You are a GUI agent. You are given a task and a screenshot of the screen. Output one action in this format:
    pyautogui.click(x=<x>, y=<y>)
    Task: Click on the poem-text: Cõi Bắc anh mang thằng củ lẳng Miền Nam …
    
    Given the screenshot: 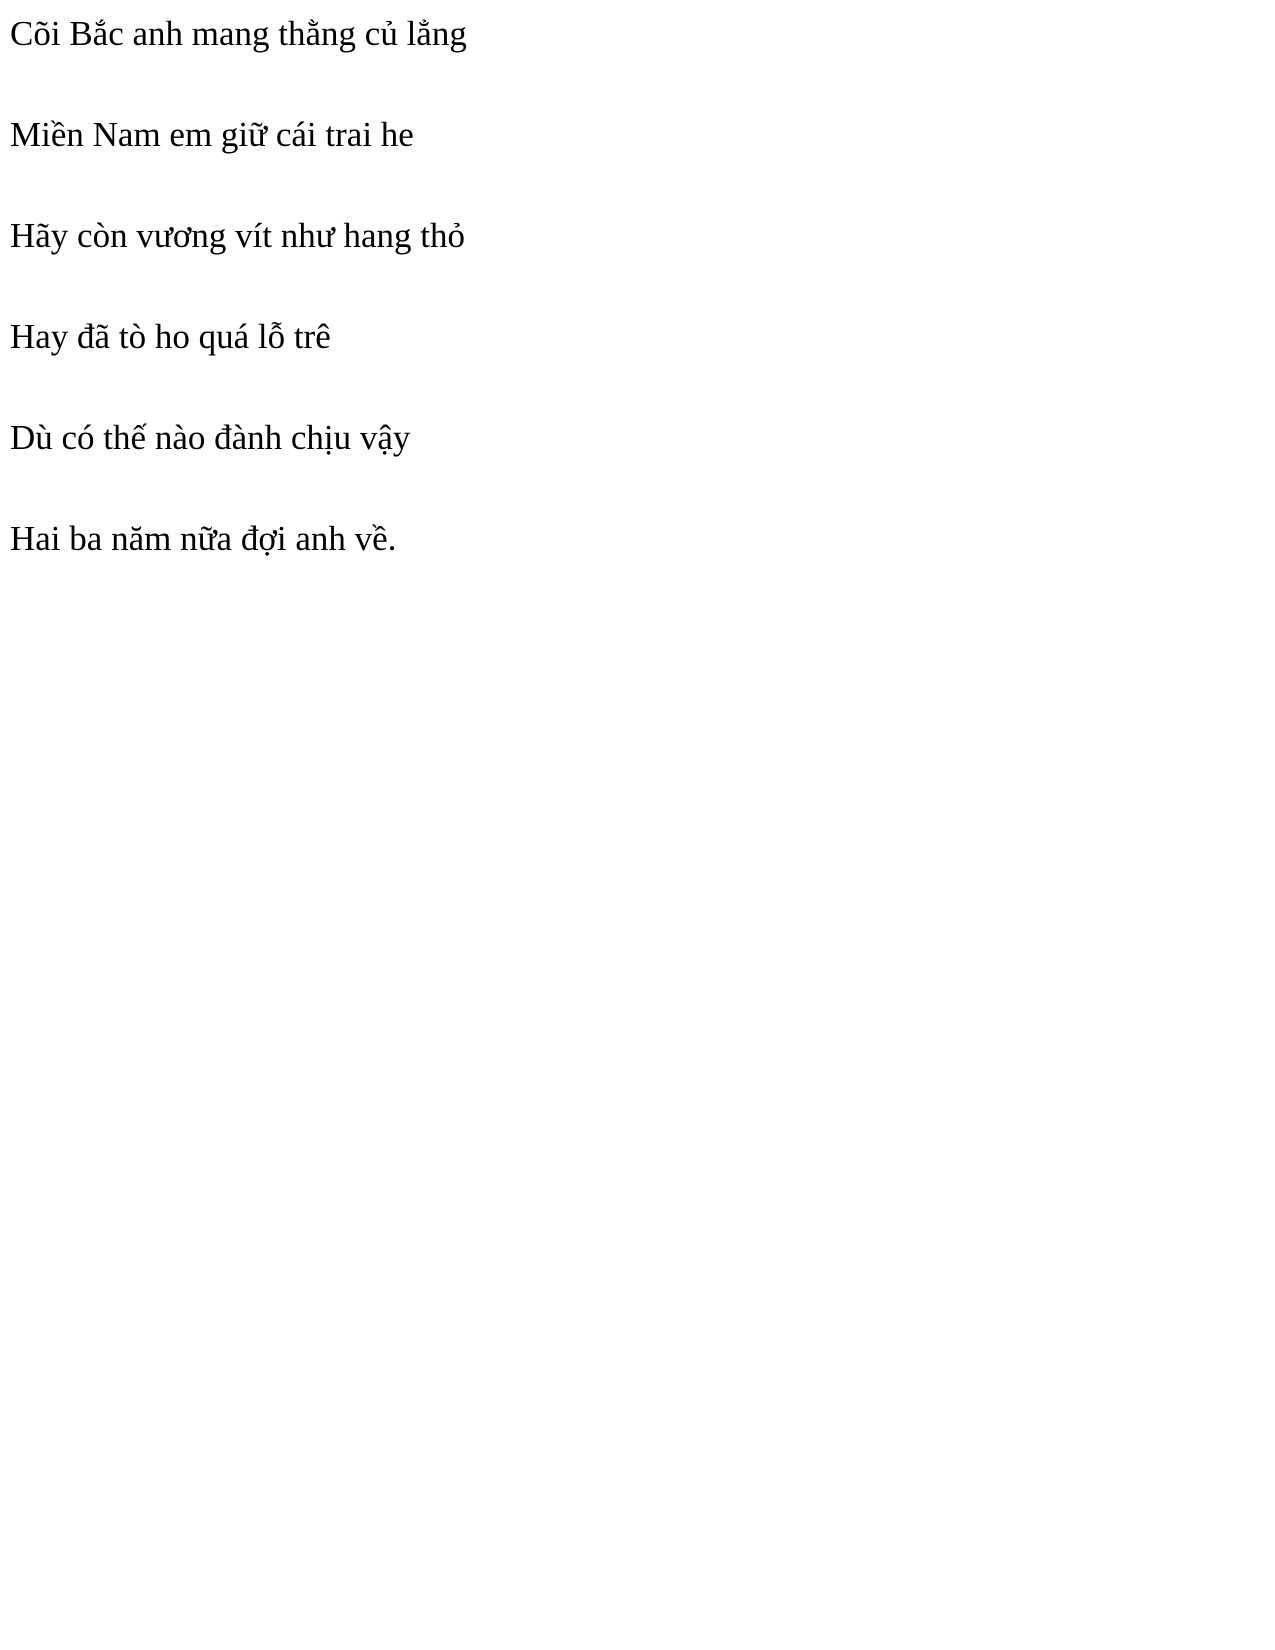 What is the action you would take?
    pyautogui.click(x=238, y=286)
    